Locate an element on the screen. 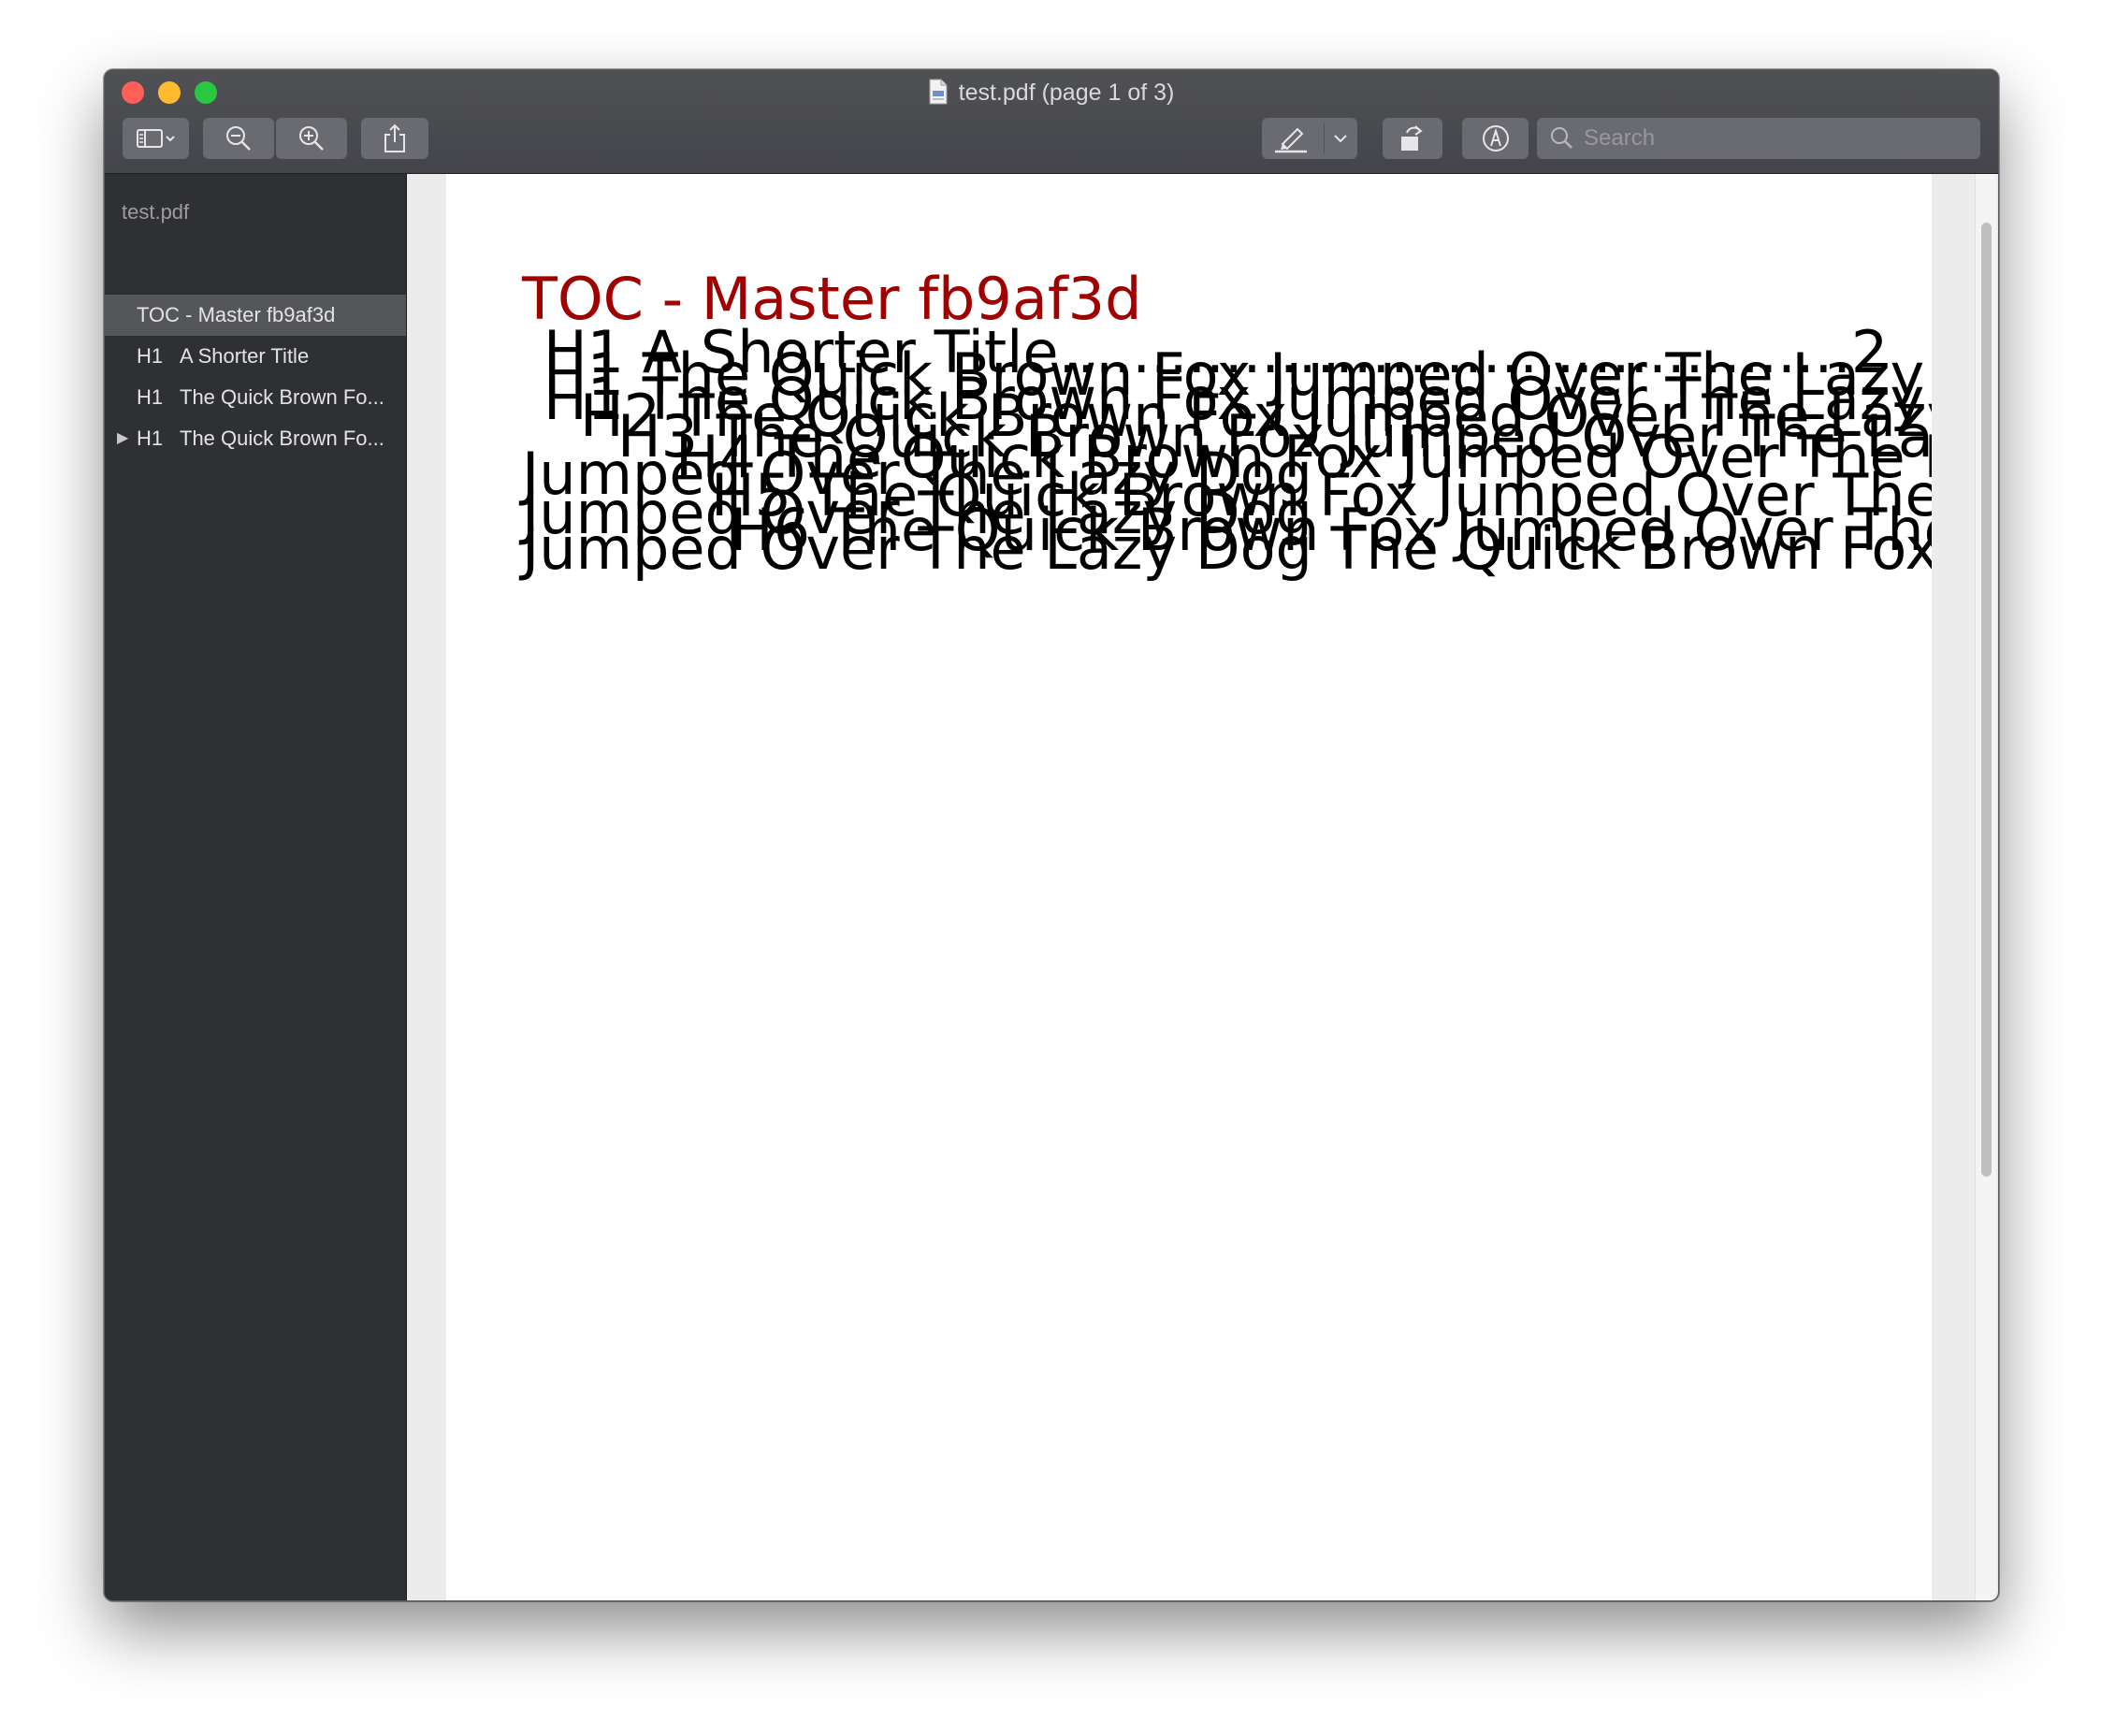 This screenshot has width=2101, height=1736. rotate-button is located at coordinates (1413, 138).